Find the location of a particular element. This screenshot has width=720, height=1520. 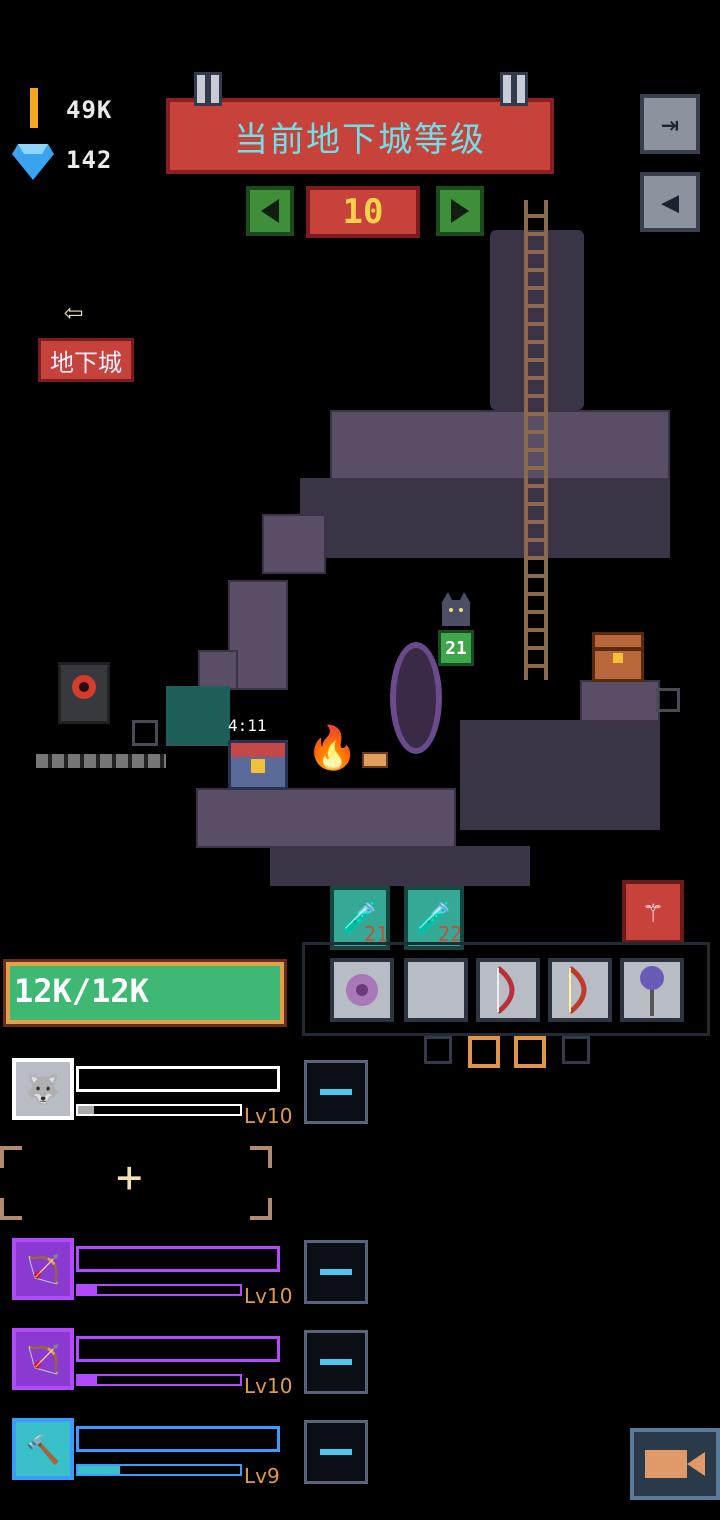

banner-title: 当前地下城等级 is located at coordinates (360, 139).